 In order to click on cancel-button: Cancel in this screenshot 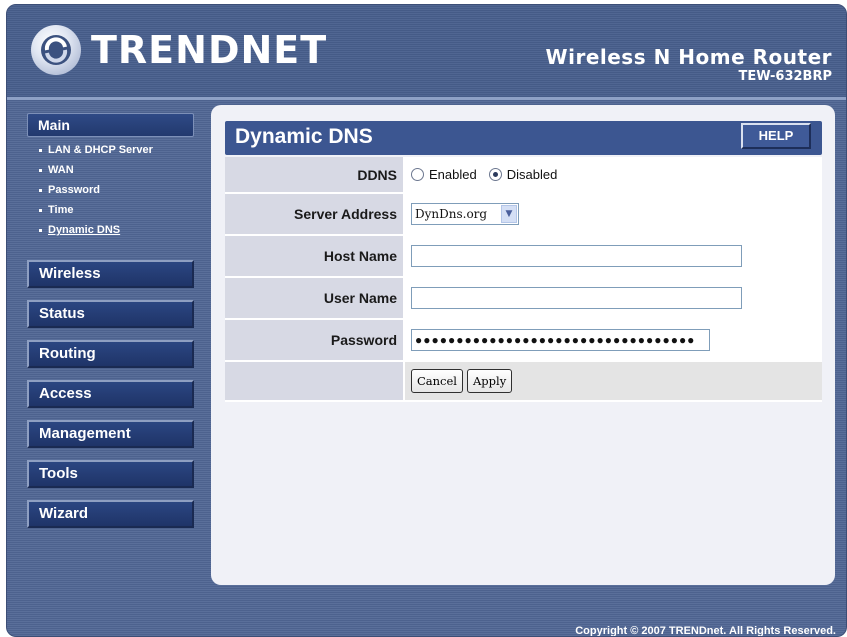, I will do `click(437, 381)`.